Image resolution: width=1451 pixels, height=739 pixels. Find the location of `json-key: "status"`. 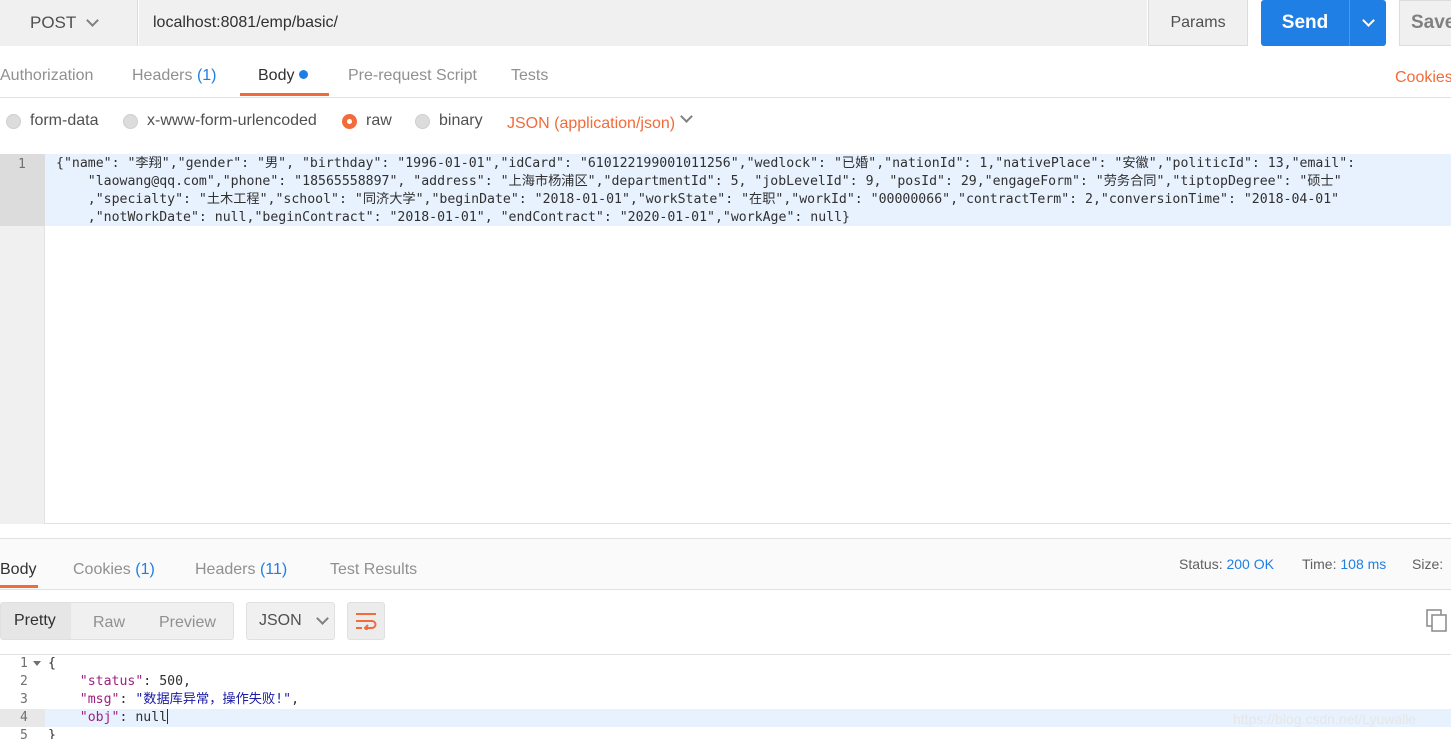

json-key: "status" is located at coordinates (111, 681).